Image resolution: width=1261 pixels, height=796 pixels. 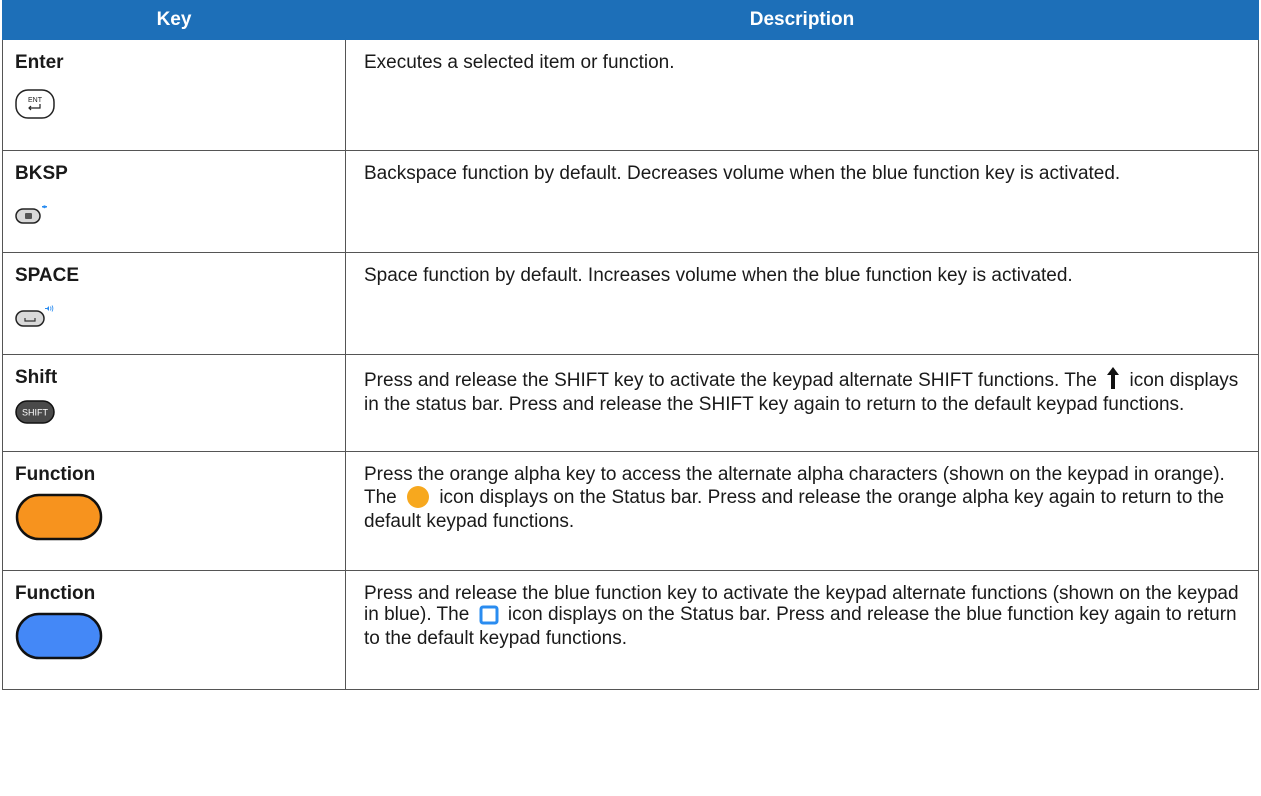 What do you see at coordinates (39, 62) in the screenshot?
I see `key-name: Enter` at bounding box center [39, 62].